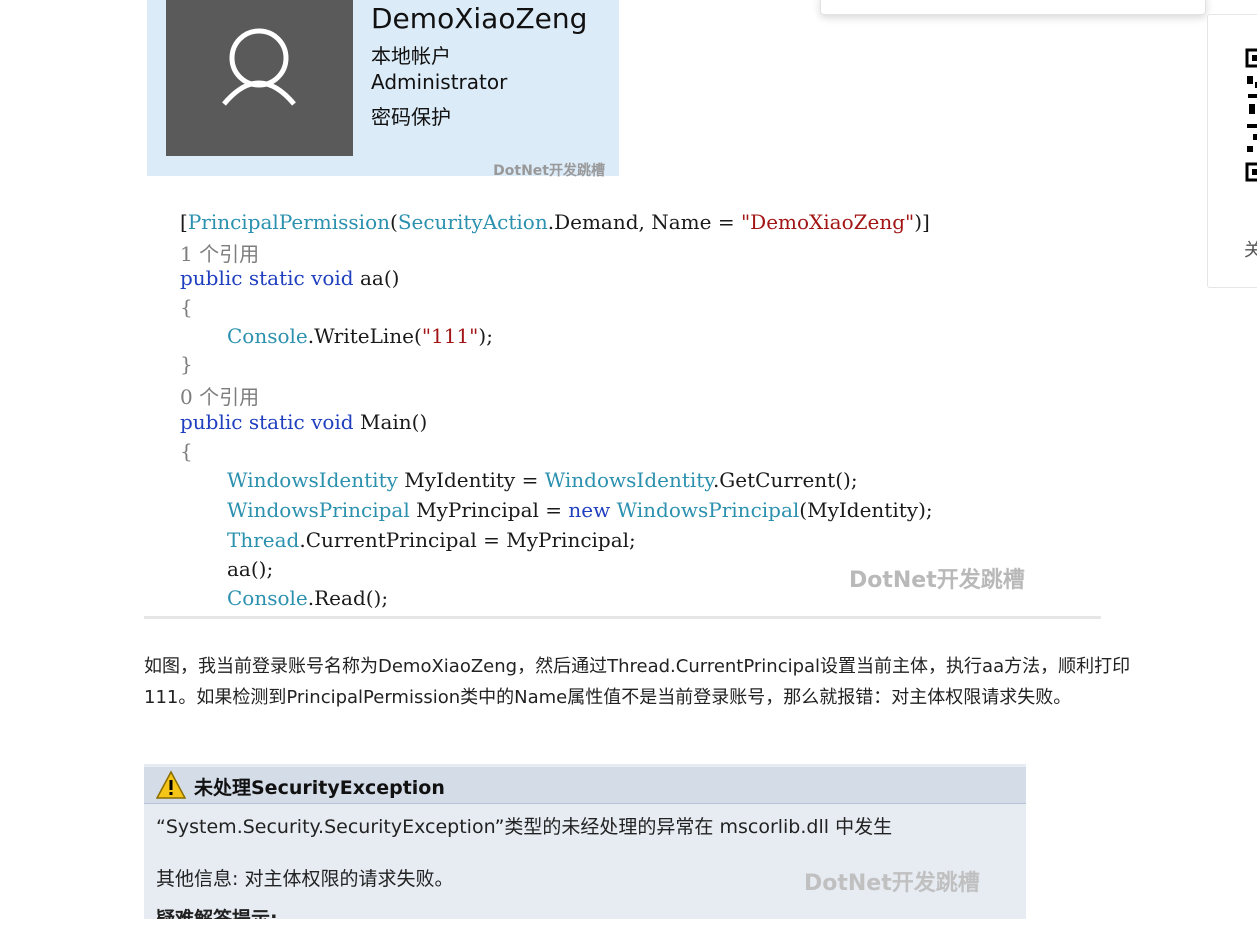  What do you see at coordinates (360, 336) in the screenshot?
I see `code-writeline: Console.WriteLine("111");` at bounding box center [360, 336].